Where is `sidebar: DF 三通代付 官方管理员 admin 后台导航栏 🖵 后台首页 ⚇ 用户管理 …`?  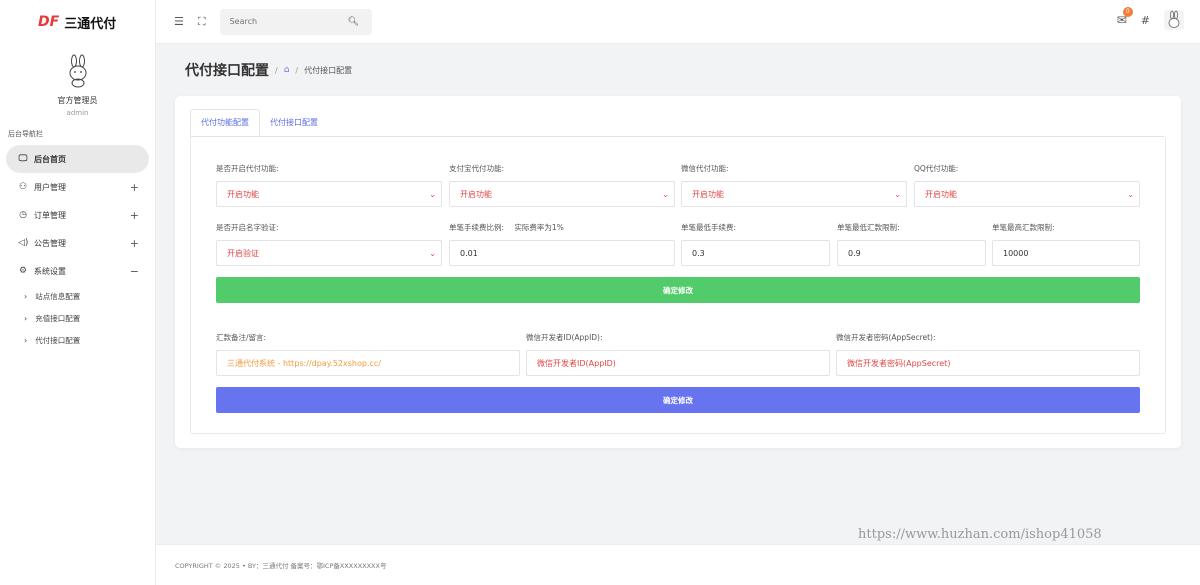
sidebar: DF 三通代付 官方管理员 admin 后台导航栏 🖵 后台首页 ⚇ 用户管理 … is located at coordinates (78, 292).